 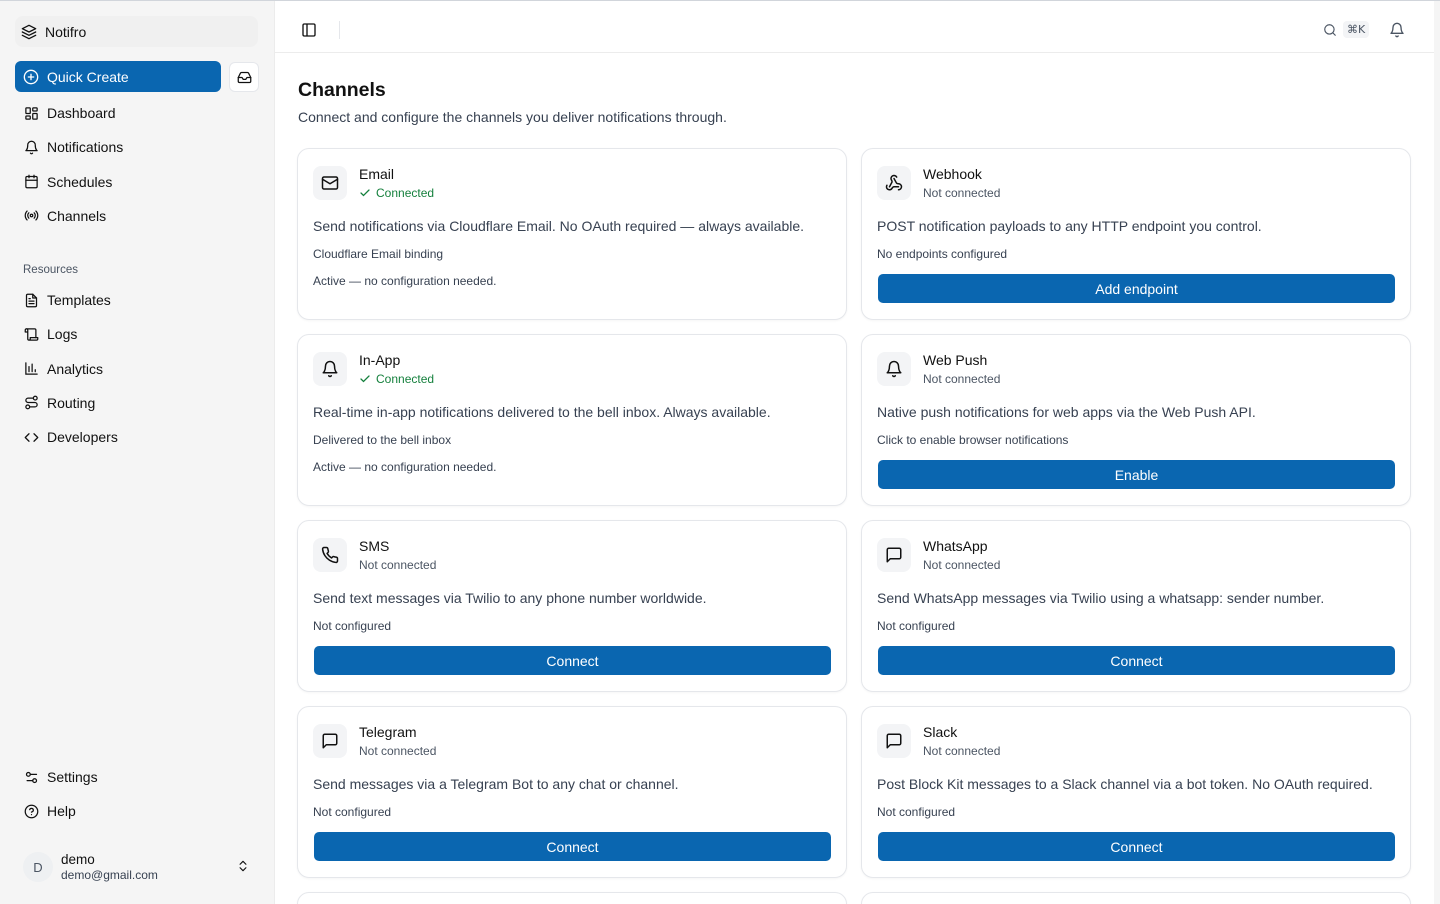 I want to click on channel-title: Slack, so click(x=940, y=732).